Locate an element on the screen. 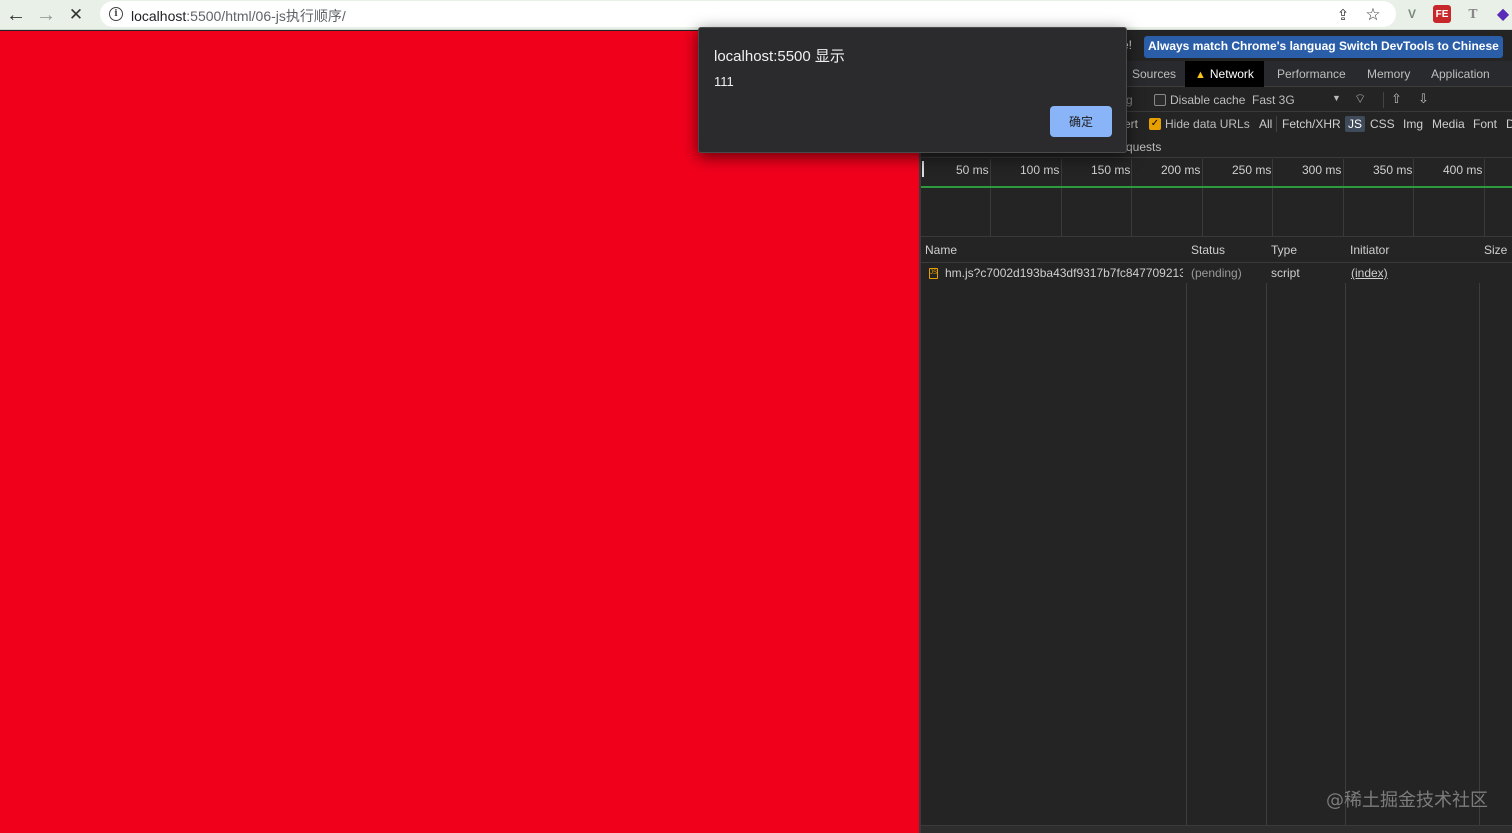 The height and width of the screenshot is (833, 1512). back-icon: ← is located at coordinates (16, 15).